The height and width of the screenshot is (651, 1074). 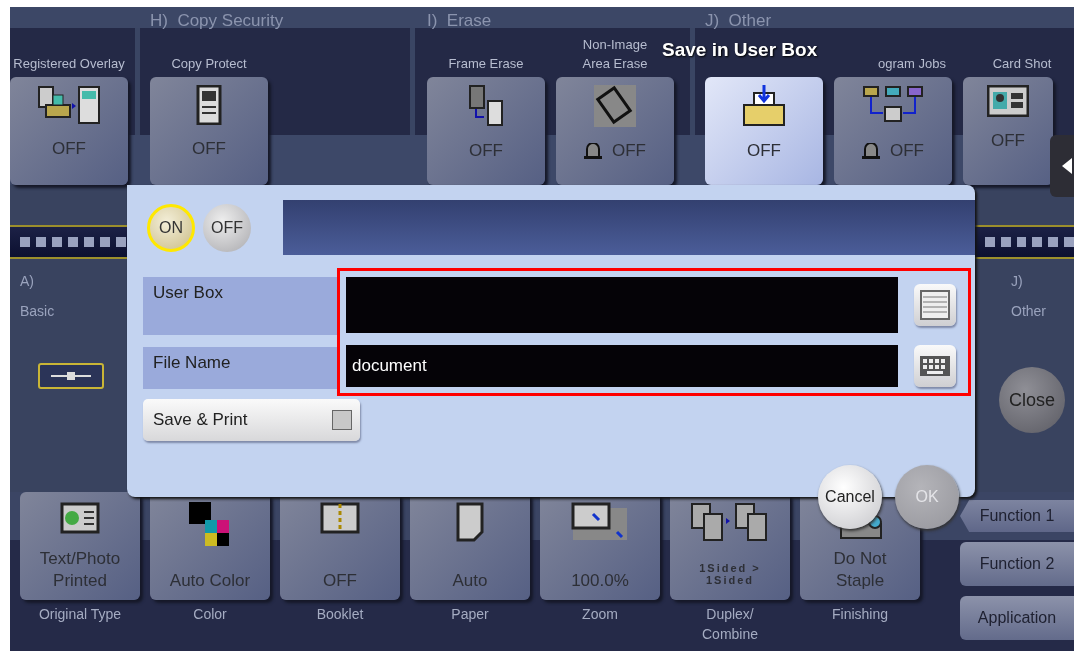 I want to click on panel-letter: A), so click(x=27, y=281).